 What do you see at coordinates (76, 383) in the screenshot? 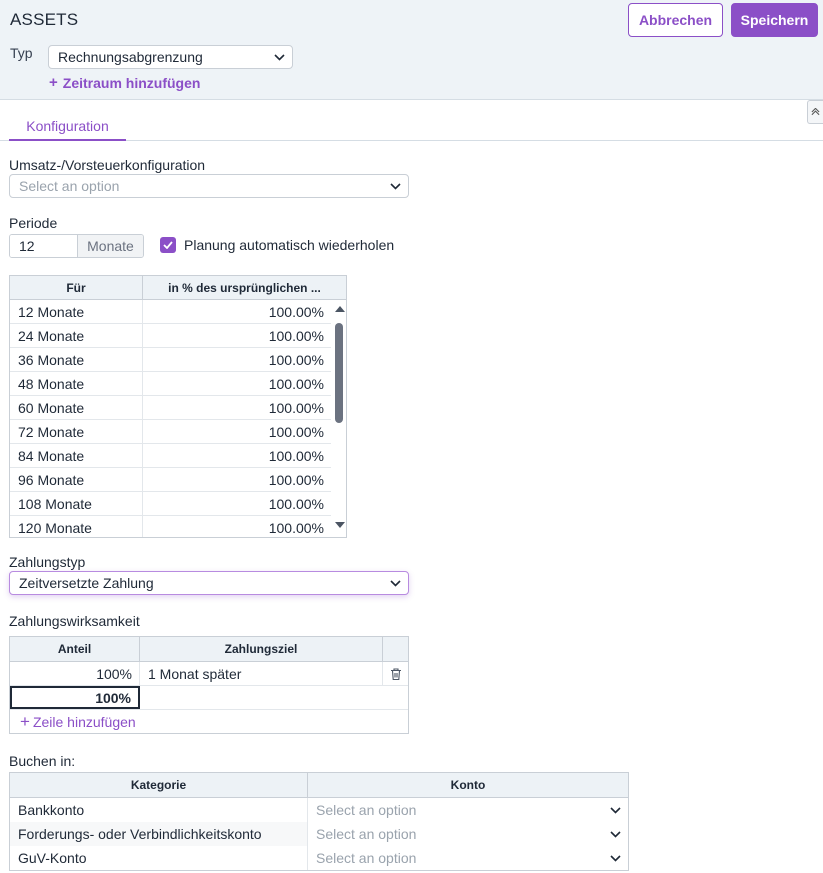
I see `row-period: 48 Monate` at bounding box center [76, 383].